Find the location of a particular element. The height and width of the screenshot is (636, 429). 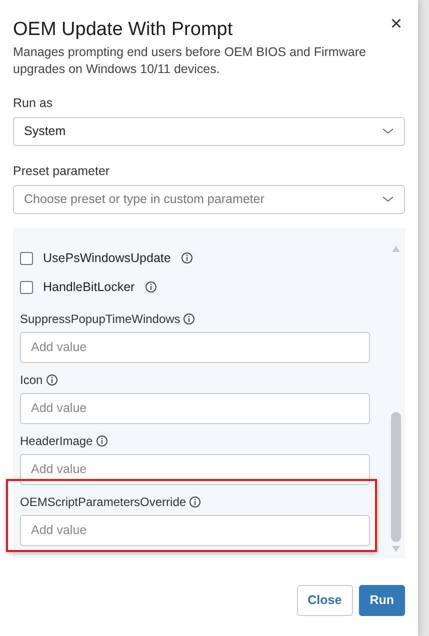

dialog-title: OEM Update With Prompt is located at coordinates (123, 30).